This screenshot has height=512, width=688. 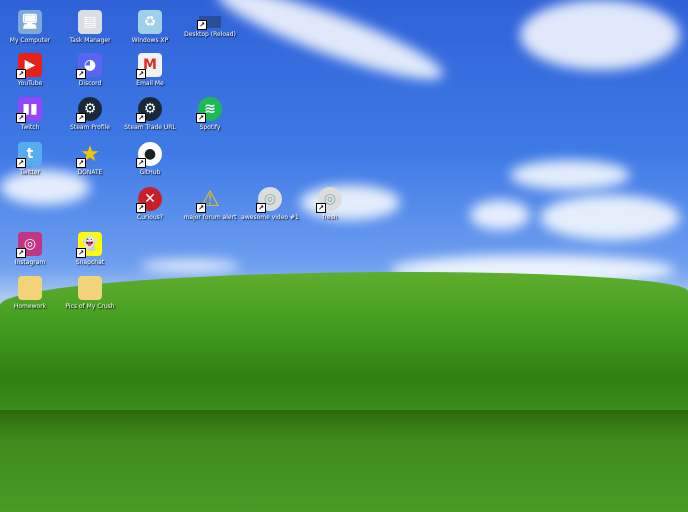 I want to click on desktop-icon-homework: Homework, so click(x=30, y=293).